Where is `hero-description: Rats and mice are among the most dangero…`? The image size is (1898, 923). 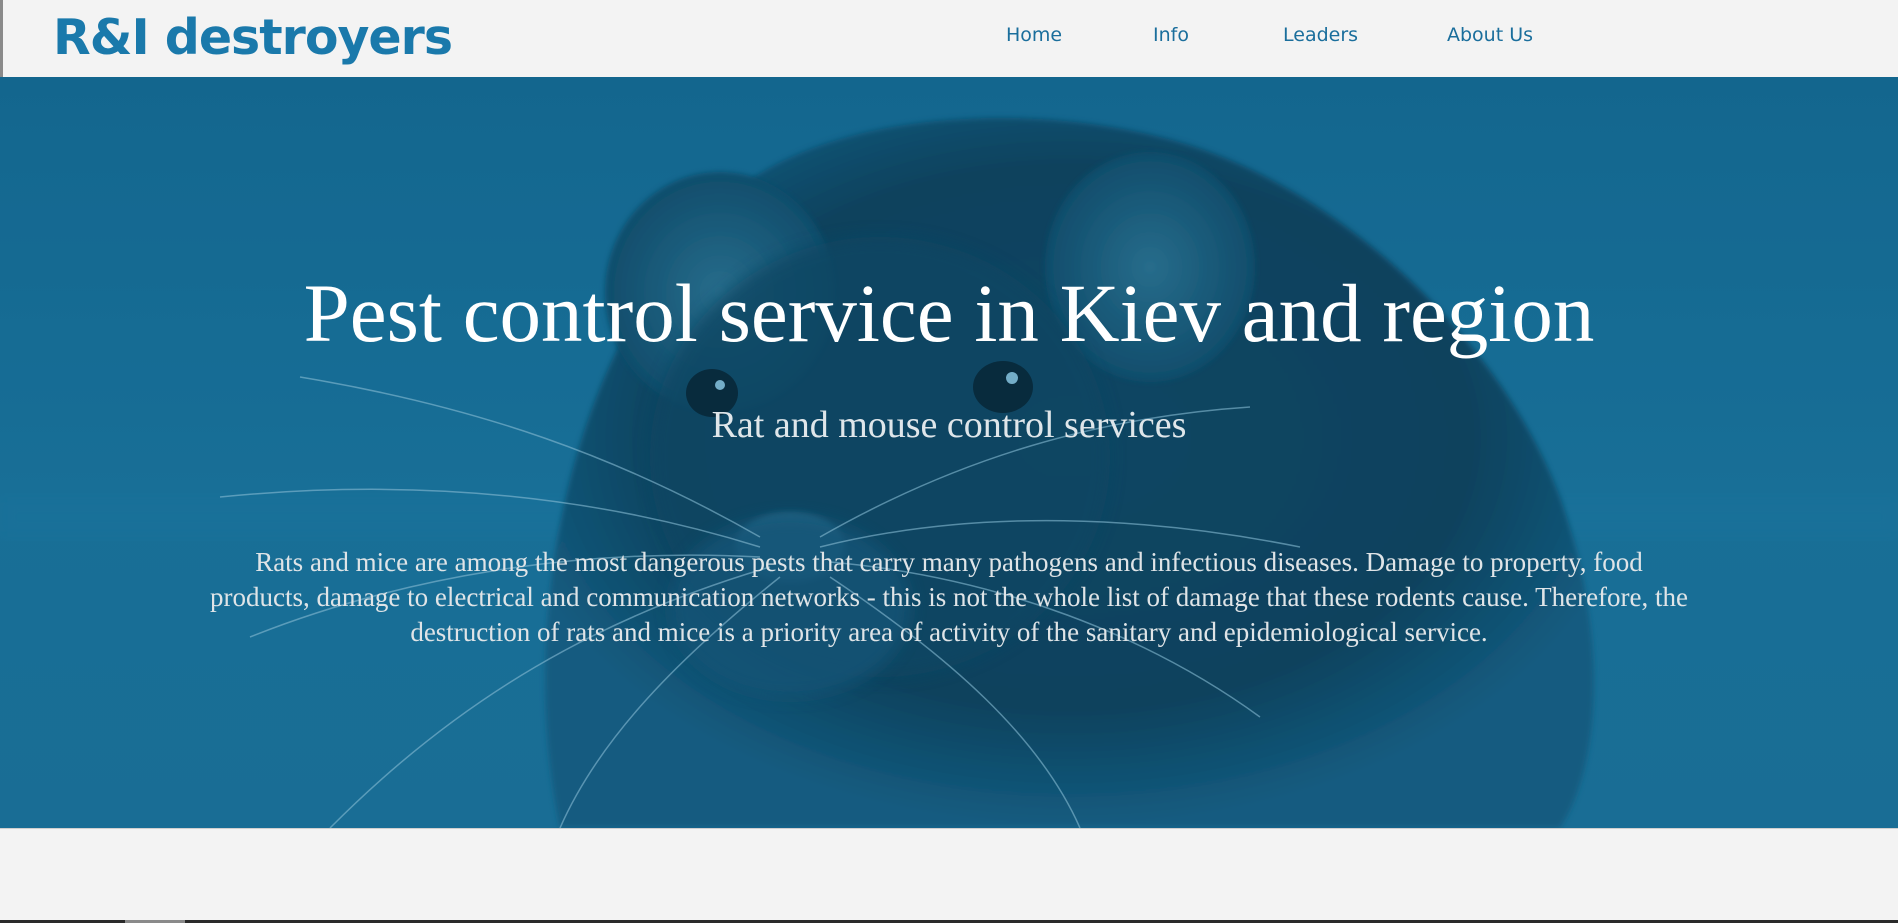
hero-description: Rats and mice are among the most dangero… is located at coordinates (949, 597).